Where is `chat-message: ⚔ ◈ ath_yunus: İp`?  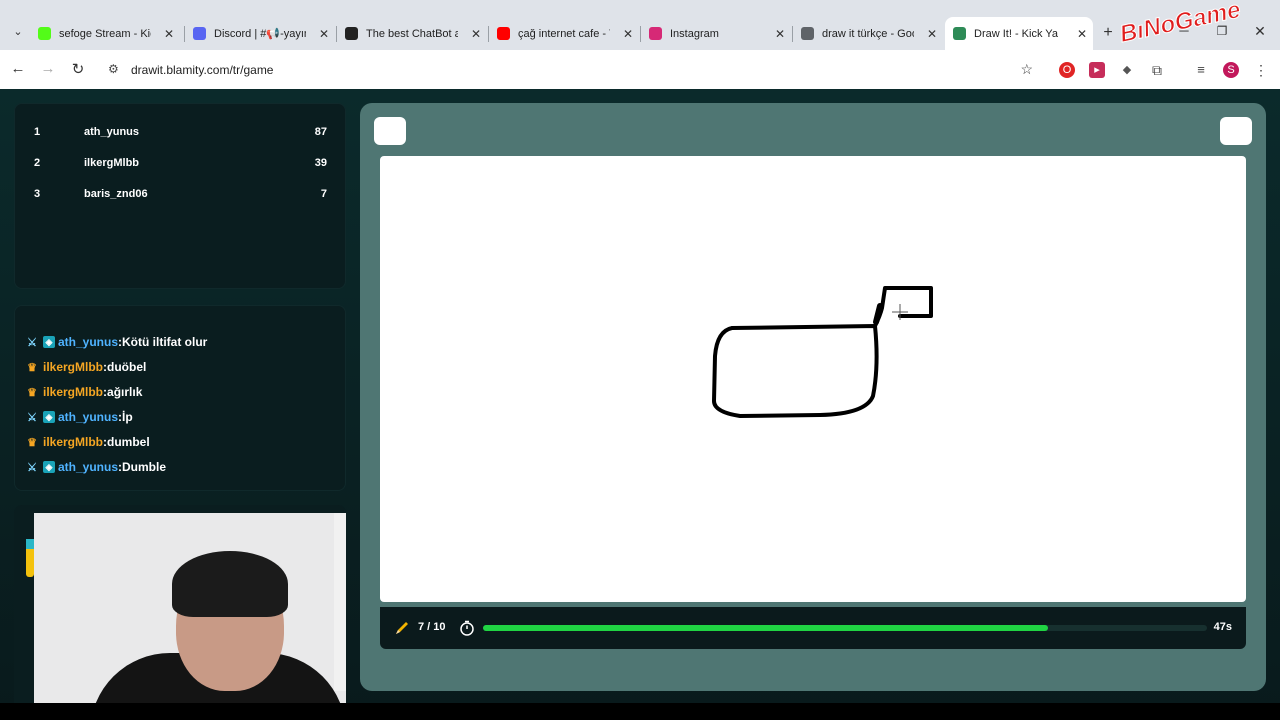
chat-message: ⚔ ◈ ath_yunus: İp is located at coordinates (79, 417).